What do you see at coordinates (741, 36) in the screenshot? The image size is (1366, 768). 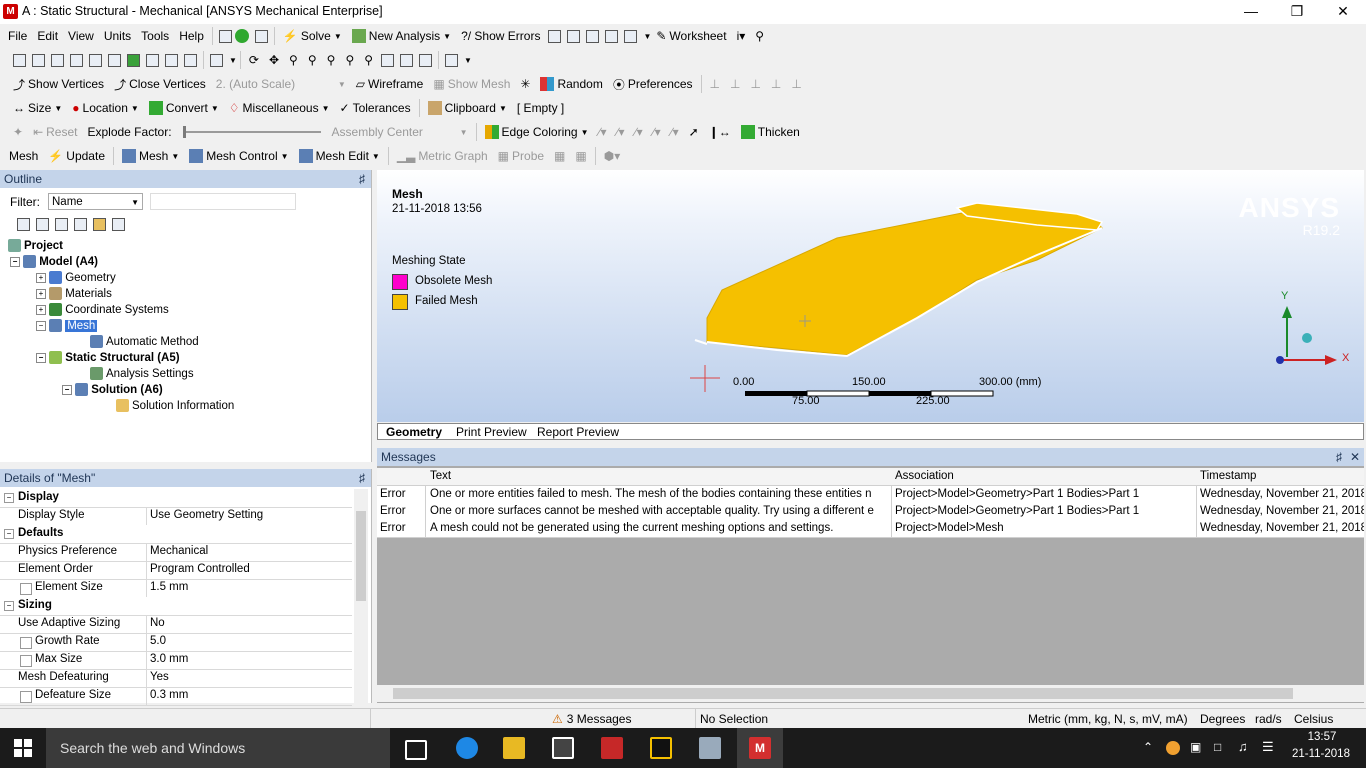 I see `info-button: i▾` at bounding box center [741, 36].